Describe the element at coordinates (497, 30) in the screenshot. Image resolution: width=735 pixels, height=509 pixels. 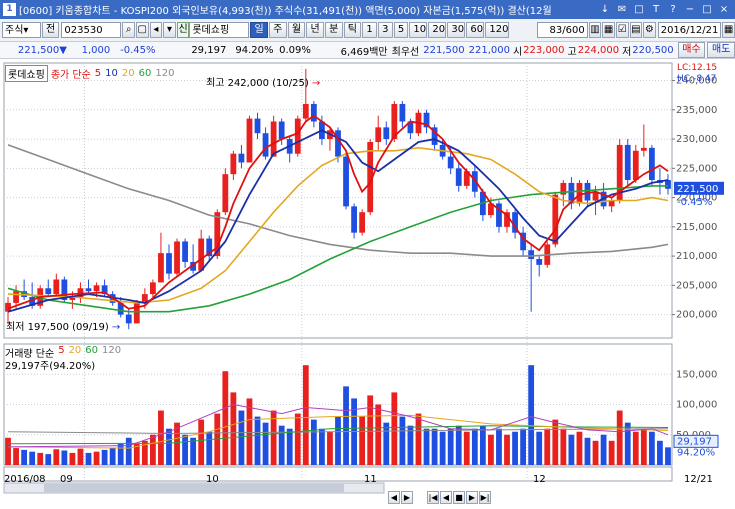
I see `interval-120: 120` at that location.